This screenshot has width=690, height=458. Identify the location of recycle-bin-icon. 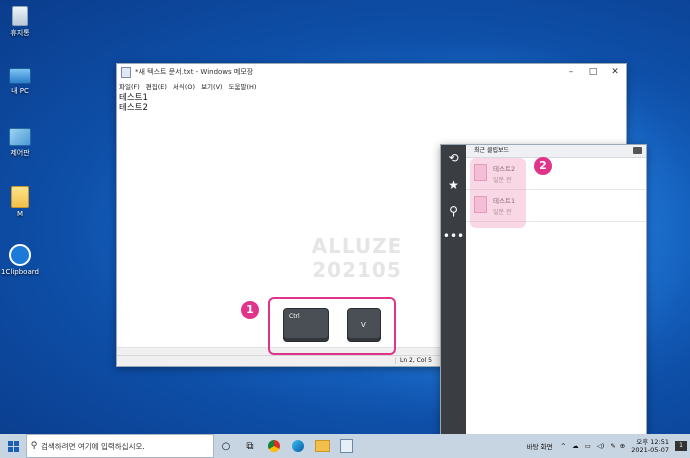
(20, 16).